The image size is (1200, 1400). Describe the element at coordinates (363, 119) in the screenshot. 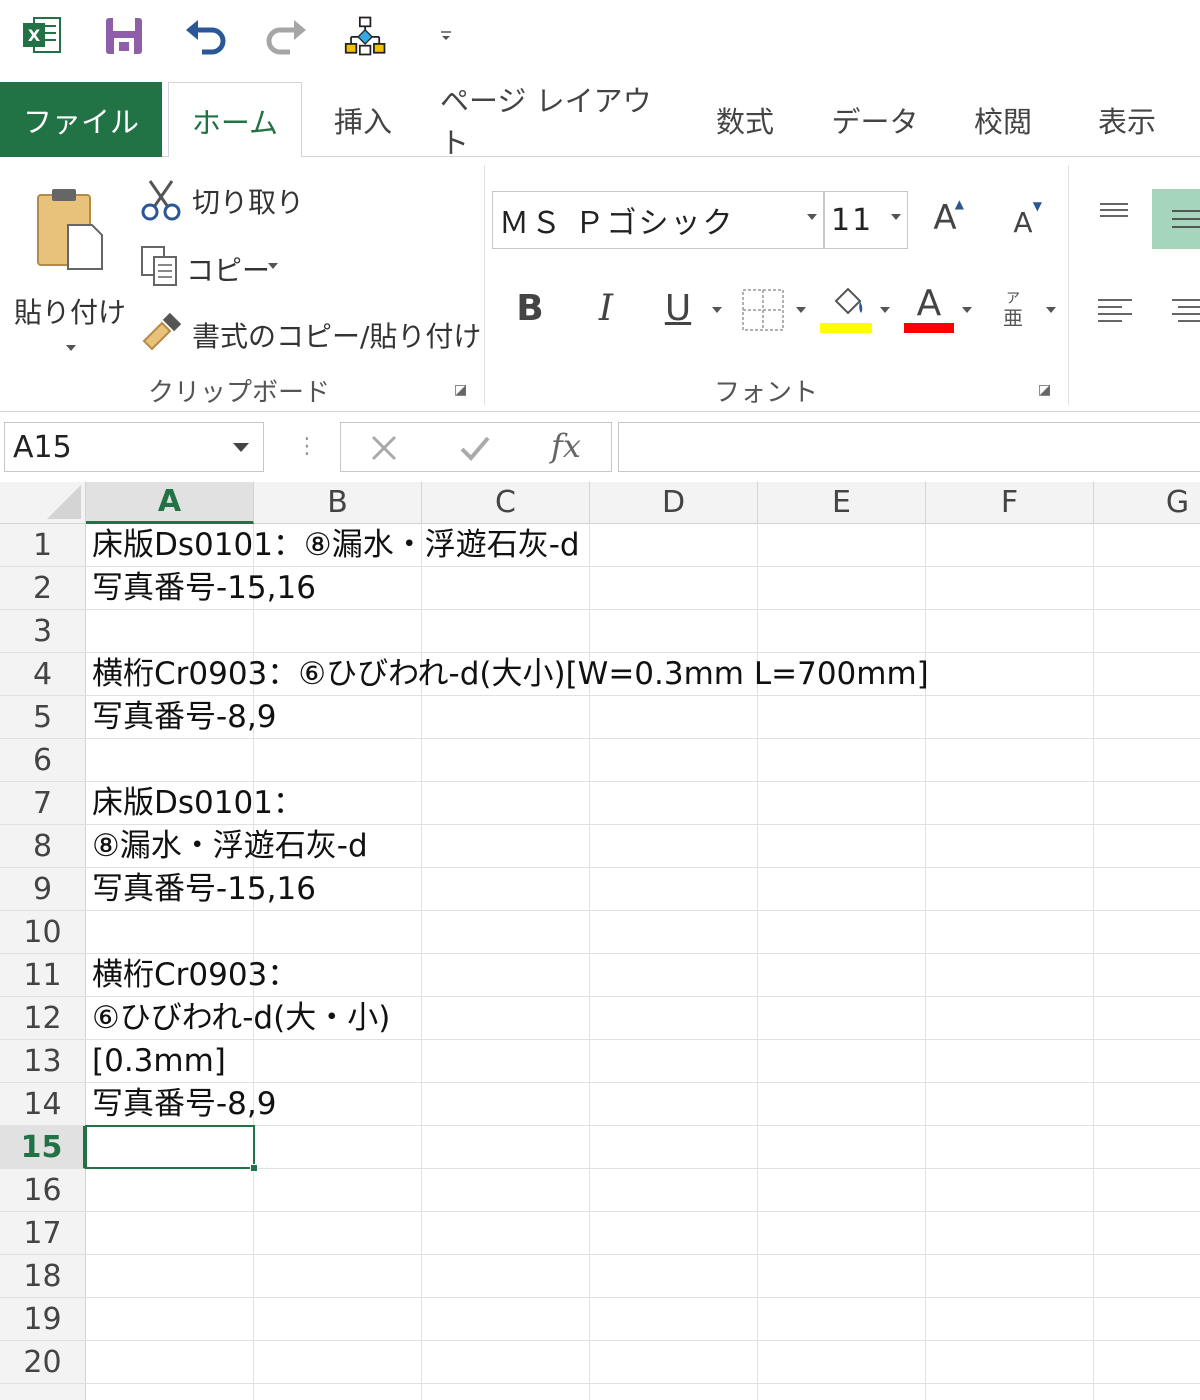

I see `tab-insert: 挿入` at that location.